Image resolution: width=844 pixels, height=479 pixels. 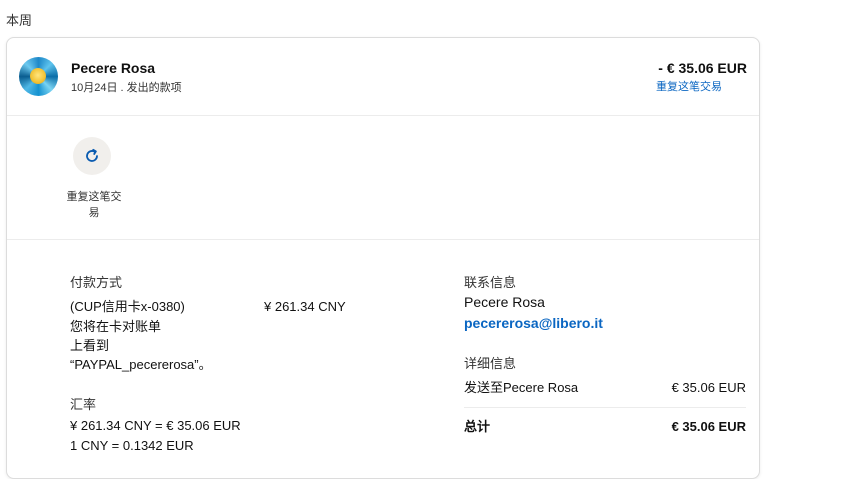 I want to click on contact-info-title: 联系信息, so click(x=490, y=282).